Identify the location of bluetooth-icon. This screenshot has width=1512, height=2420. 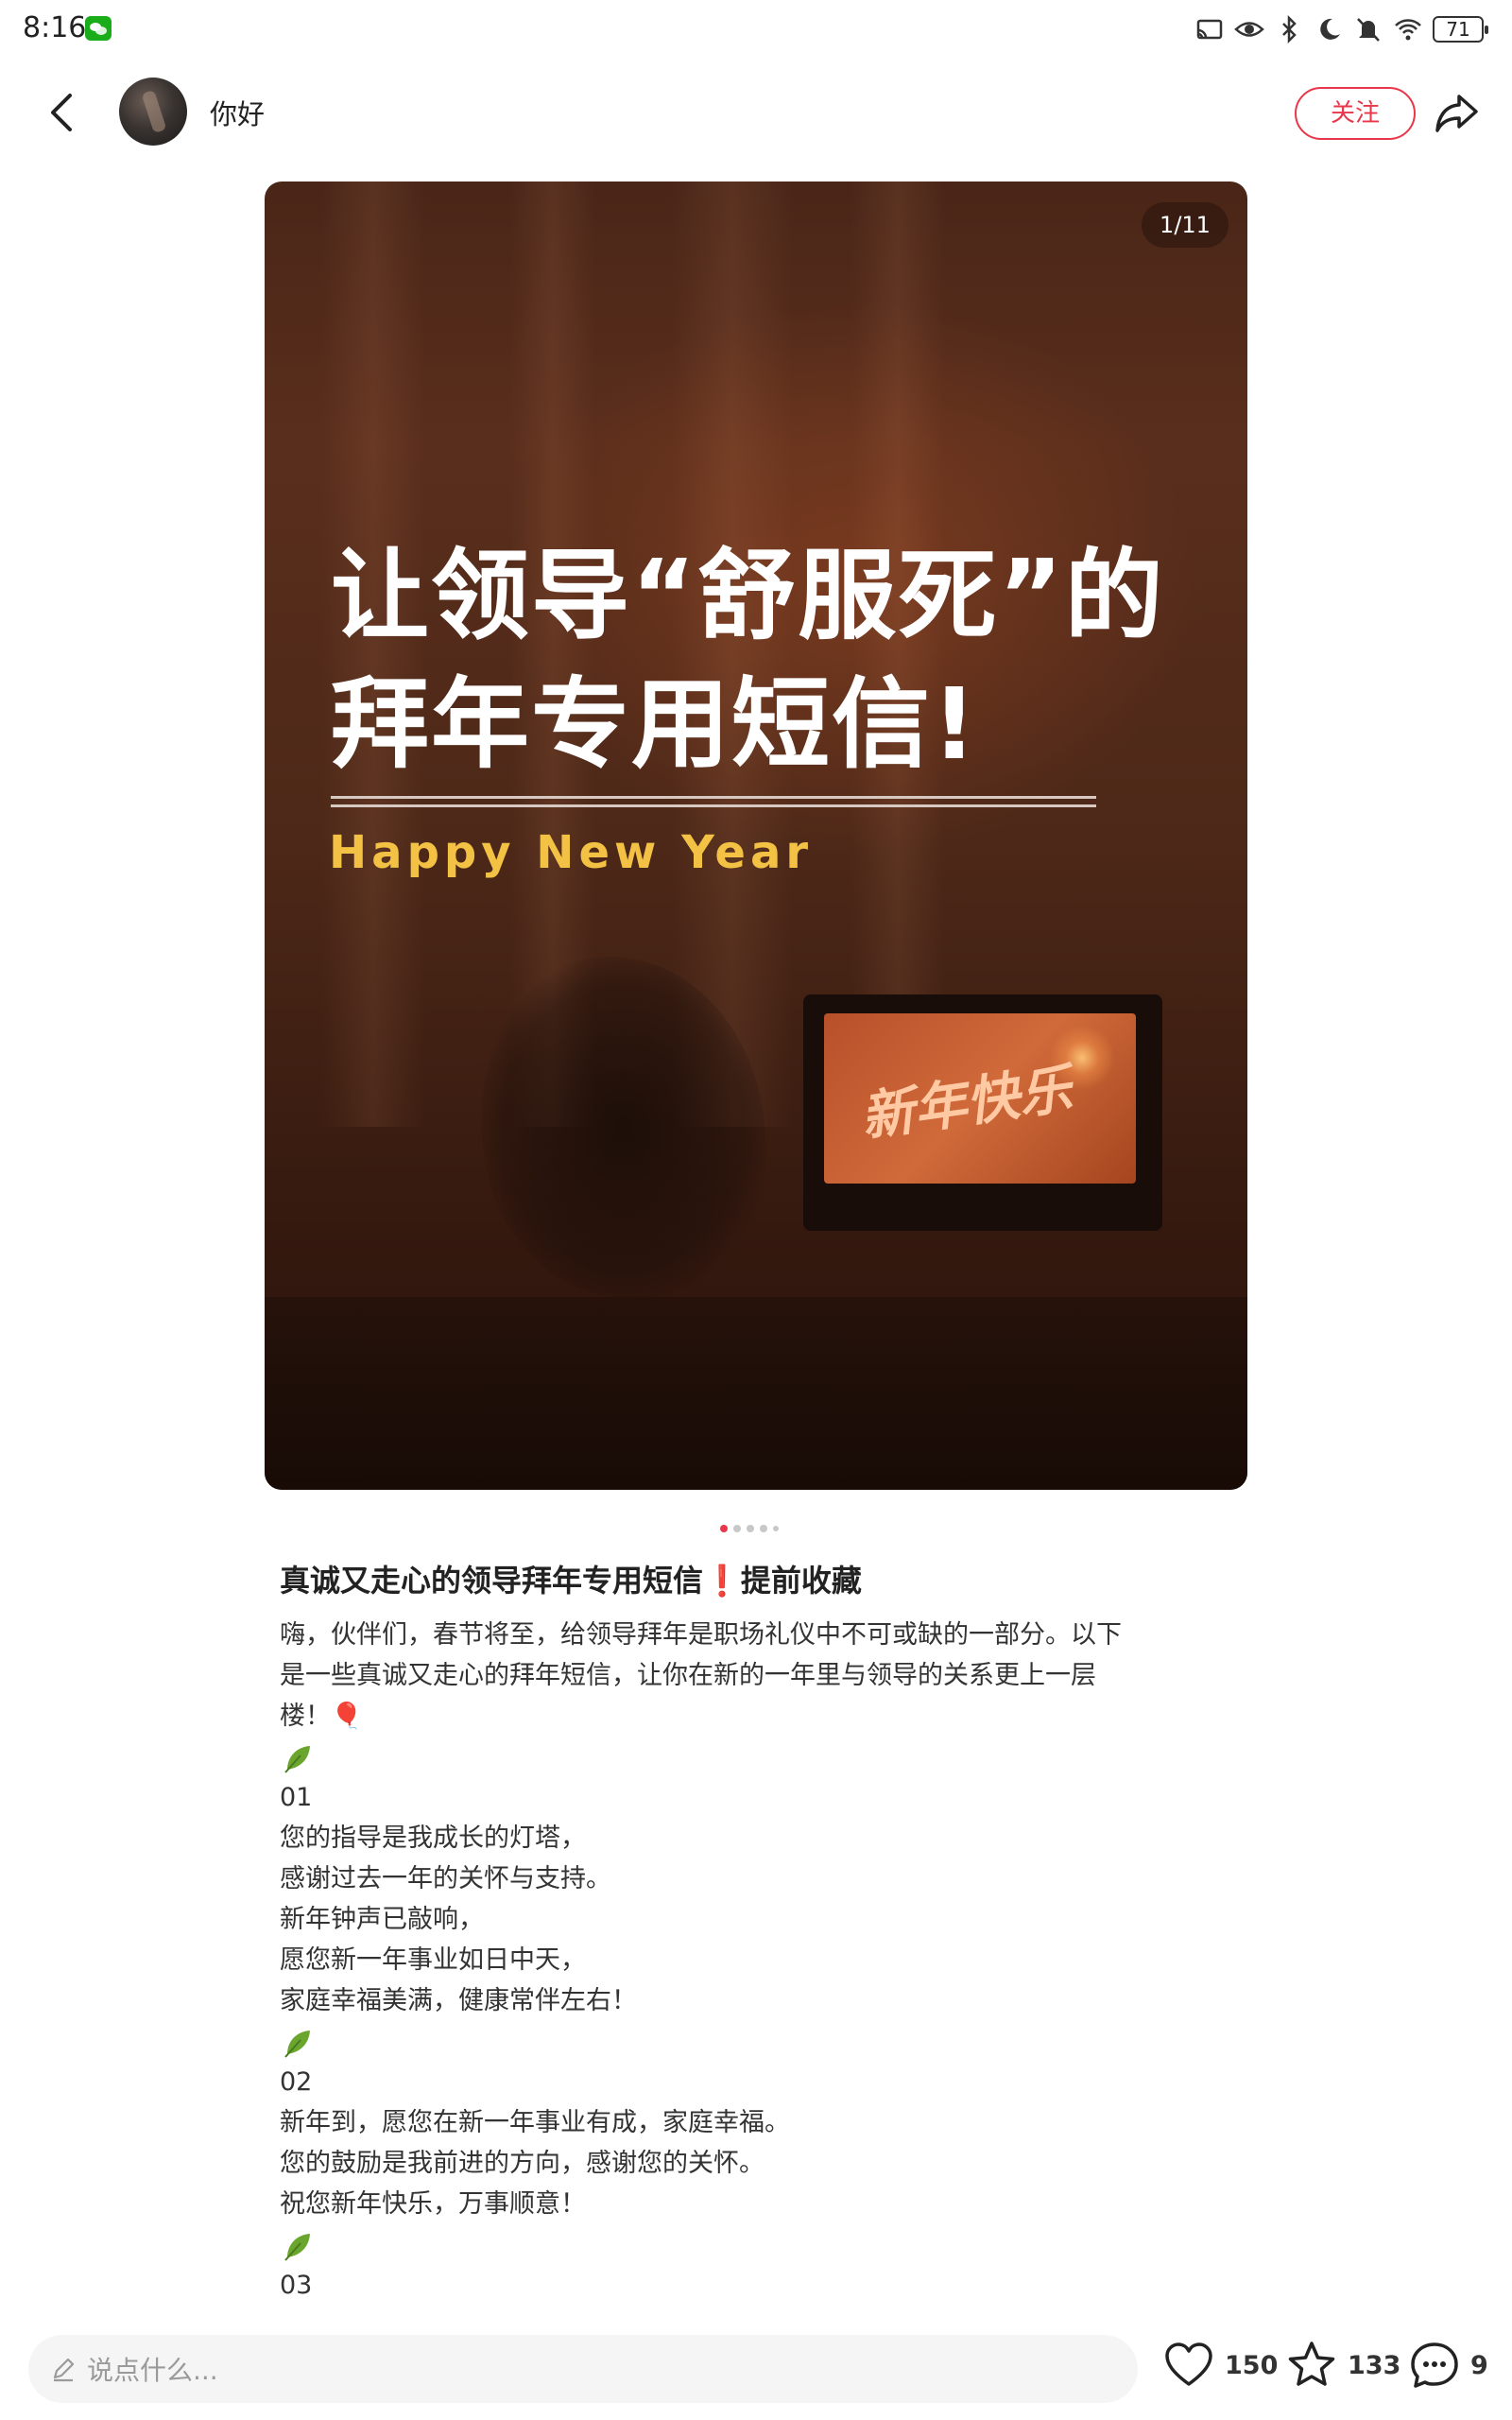
(1289, 29).